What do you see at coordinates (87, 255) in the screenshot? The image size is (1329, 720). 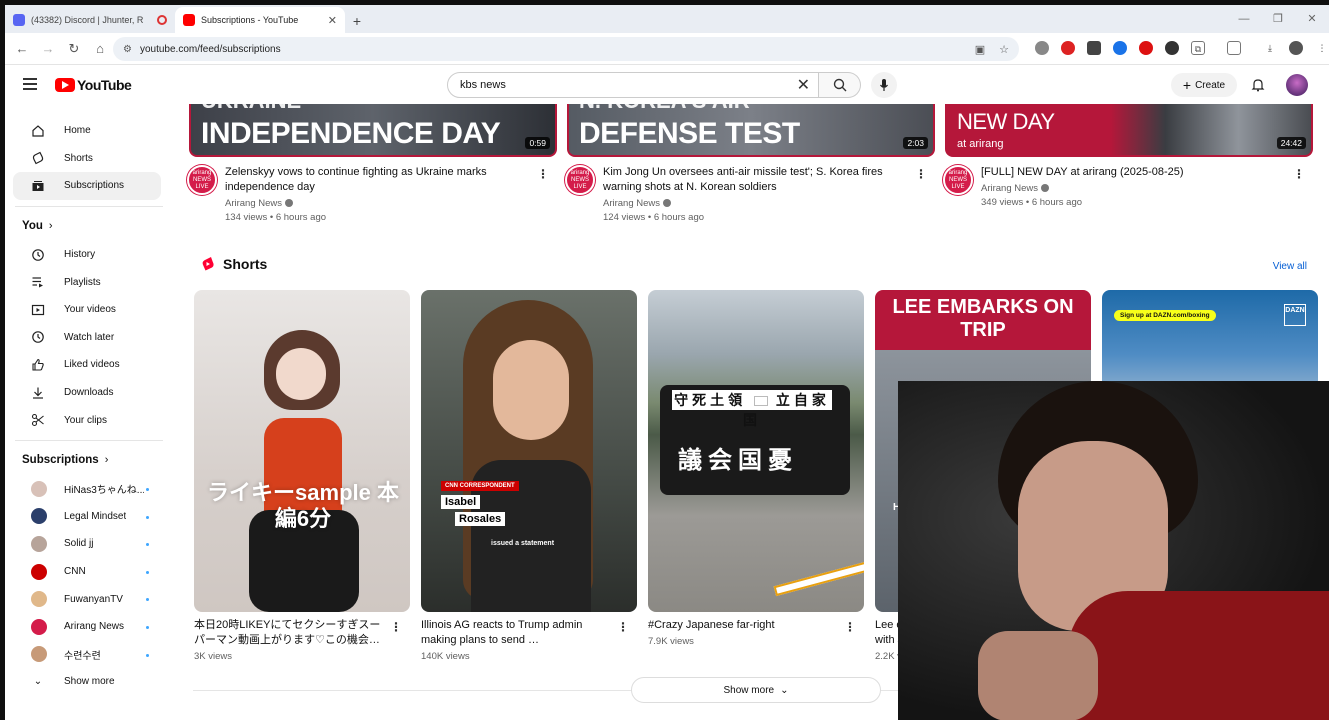 I see `sidebar-item-history: History` at bounding box center [87, 255].